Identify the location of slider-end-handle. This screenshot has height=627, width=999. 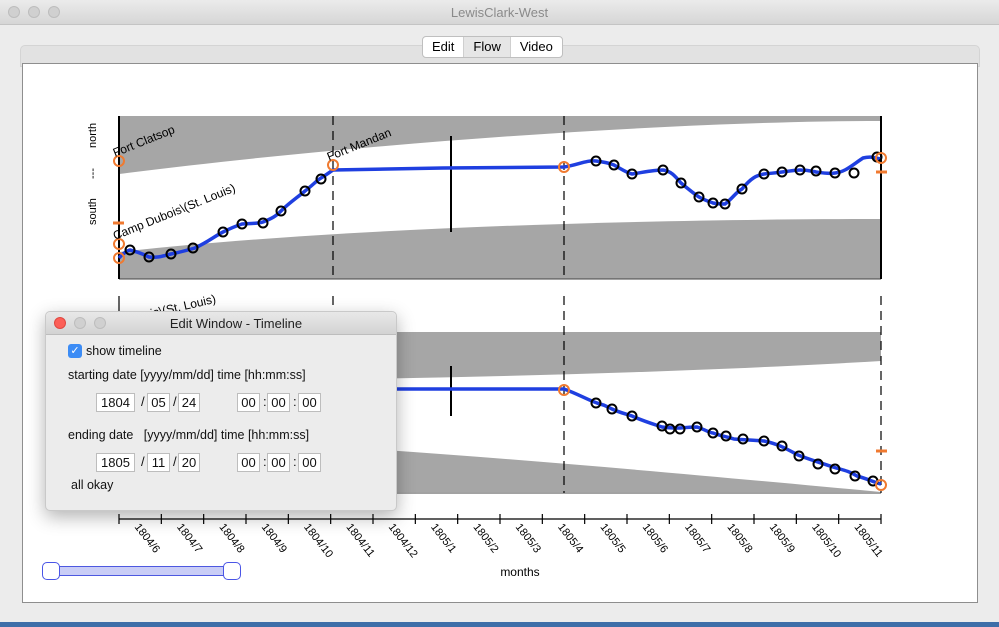
(232, 571).